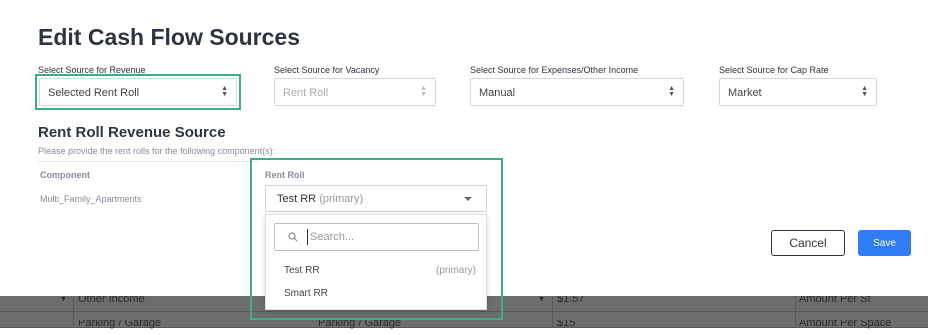  I want to click on dropdown-search-box, so click(376, 237).